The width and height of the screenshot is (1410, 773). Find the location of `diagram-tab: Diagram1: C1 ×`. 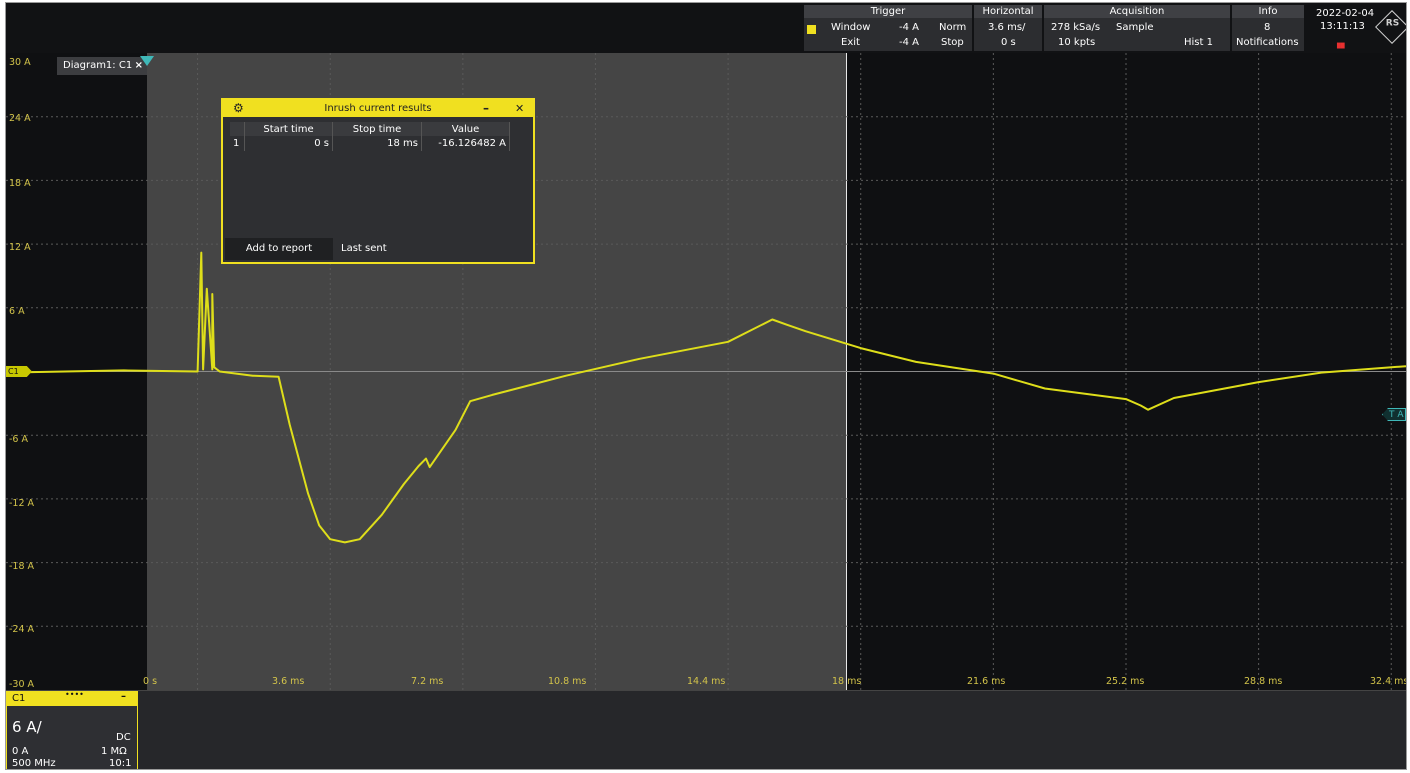

diagram-tab: Diagram1: C1 × is located at coordinates (102, 66).